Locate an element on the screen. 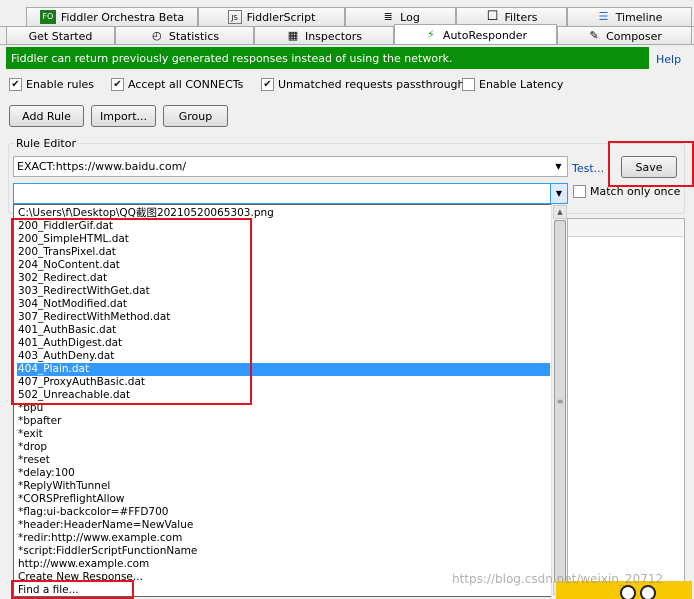 The image size is (694, 599). dropdown-item: *header:HeaderName=NewValue is located at coordinates (283, 525).